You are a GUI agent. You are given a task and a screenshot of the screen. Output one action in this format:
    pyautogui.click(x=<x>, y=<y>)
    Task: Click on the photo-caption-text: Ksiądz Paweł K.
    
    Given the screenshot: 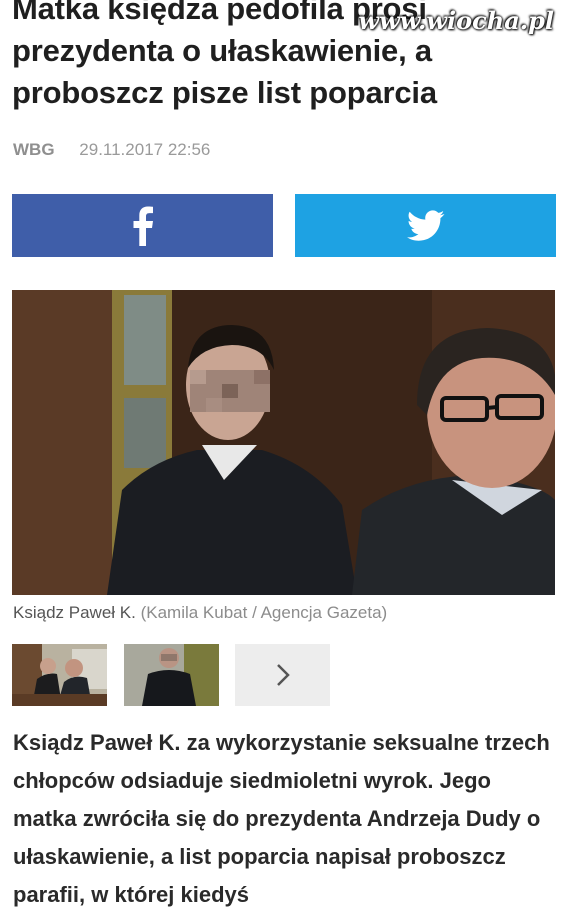 What is the action you would take?
    pyautogui.click(x=74, y=612)
    